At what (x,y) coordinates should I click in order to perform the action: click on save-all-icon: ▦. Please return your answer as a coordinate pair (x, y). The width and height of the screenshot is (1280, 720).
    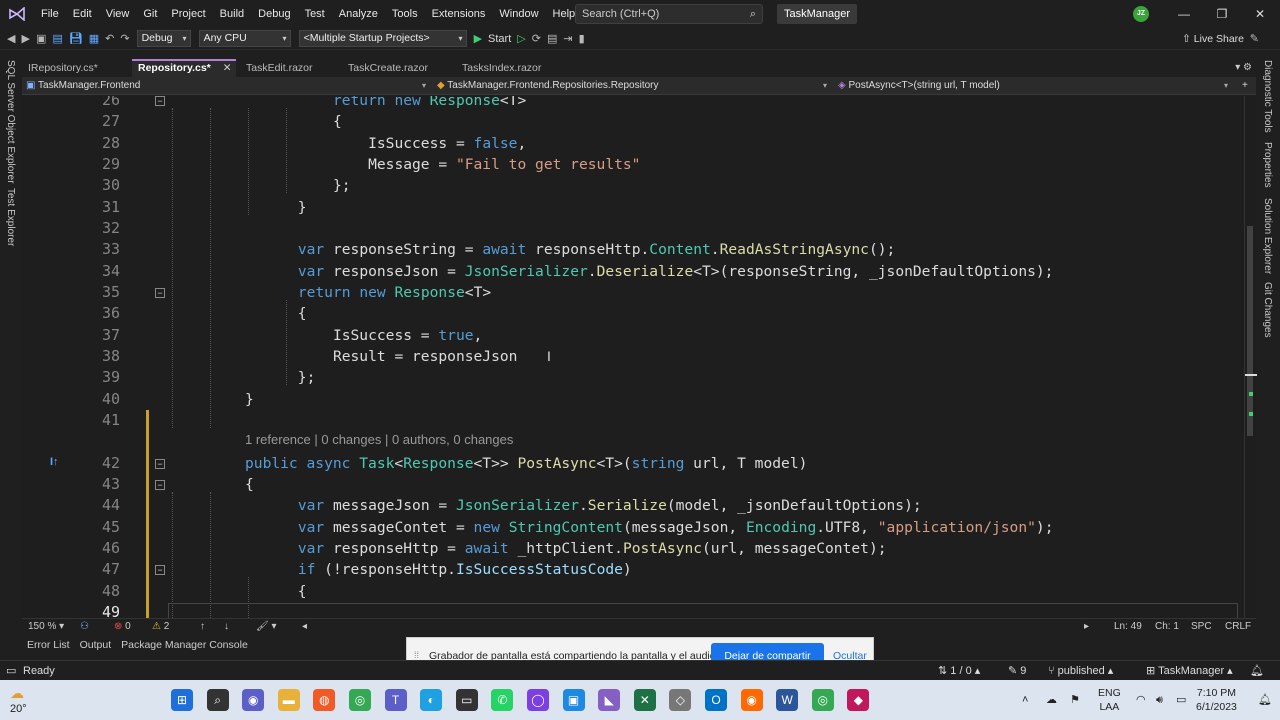
    Looking at the image, I should click on (94, 39).